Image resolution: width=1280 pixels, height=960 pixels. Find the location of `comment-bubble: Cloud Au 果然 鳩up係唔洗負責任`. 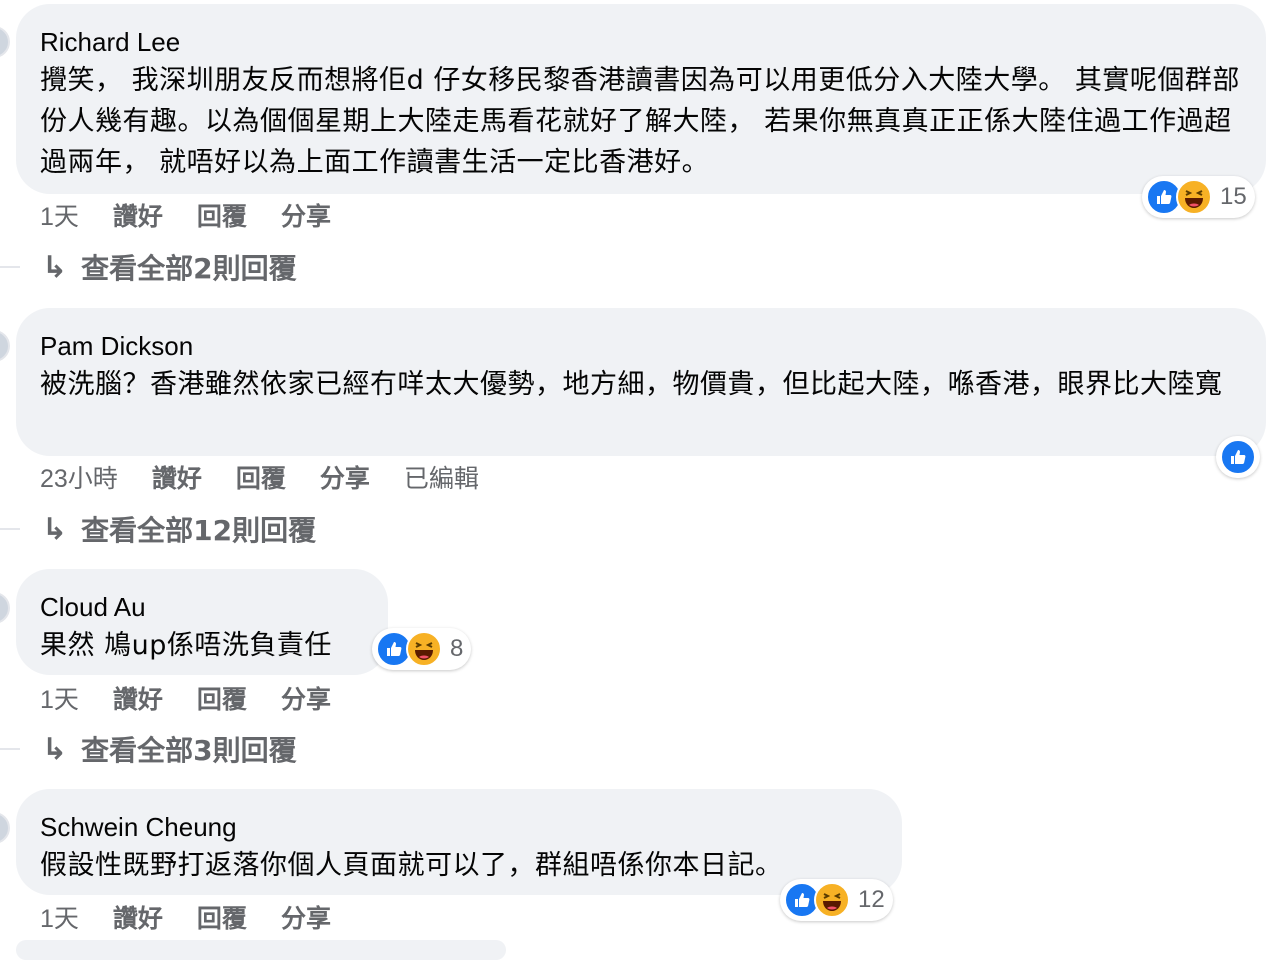

comment-bubble: Cloud Au 果然 鳩up係唔洗負責任 is located at coordinates (202, 622).